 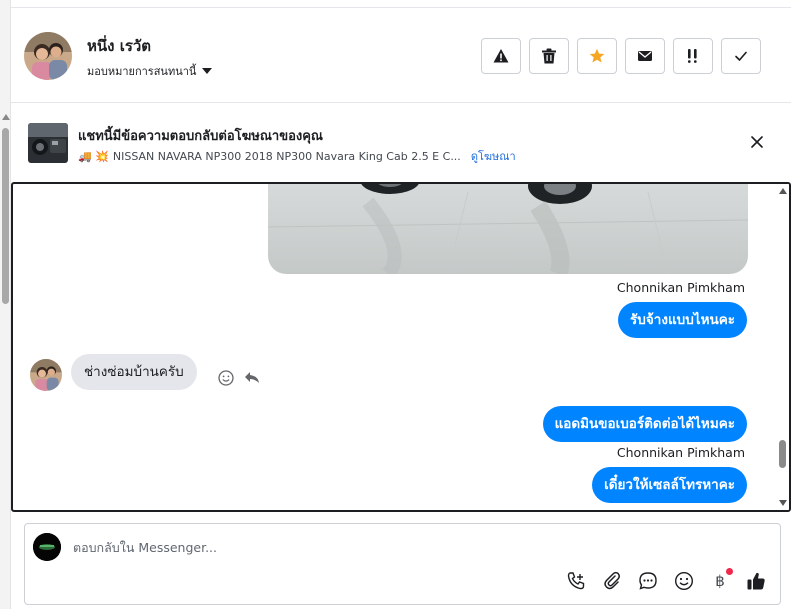 I want to click on like-button, so click(x=756, y=581).